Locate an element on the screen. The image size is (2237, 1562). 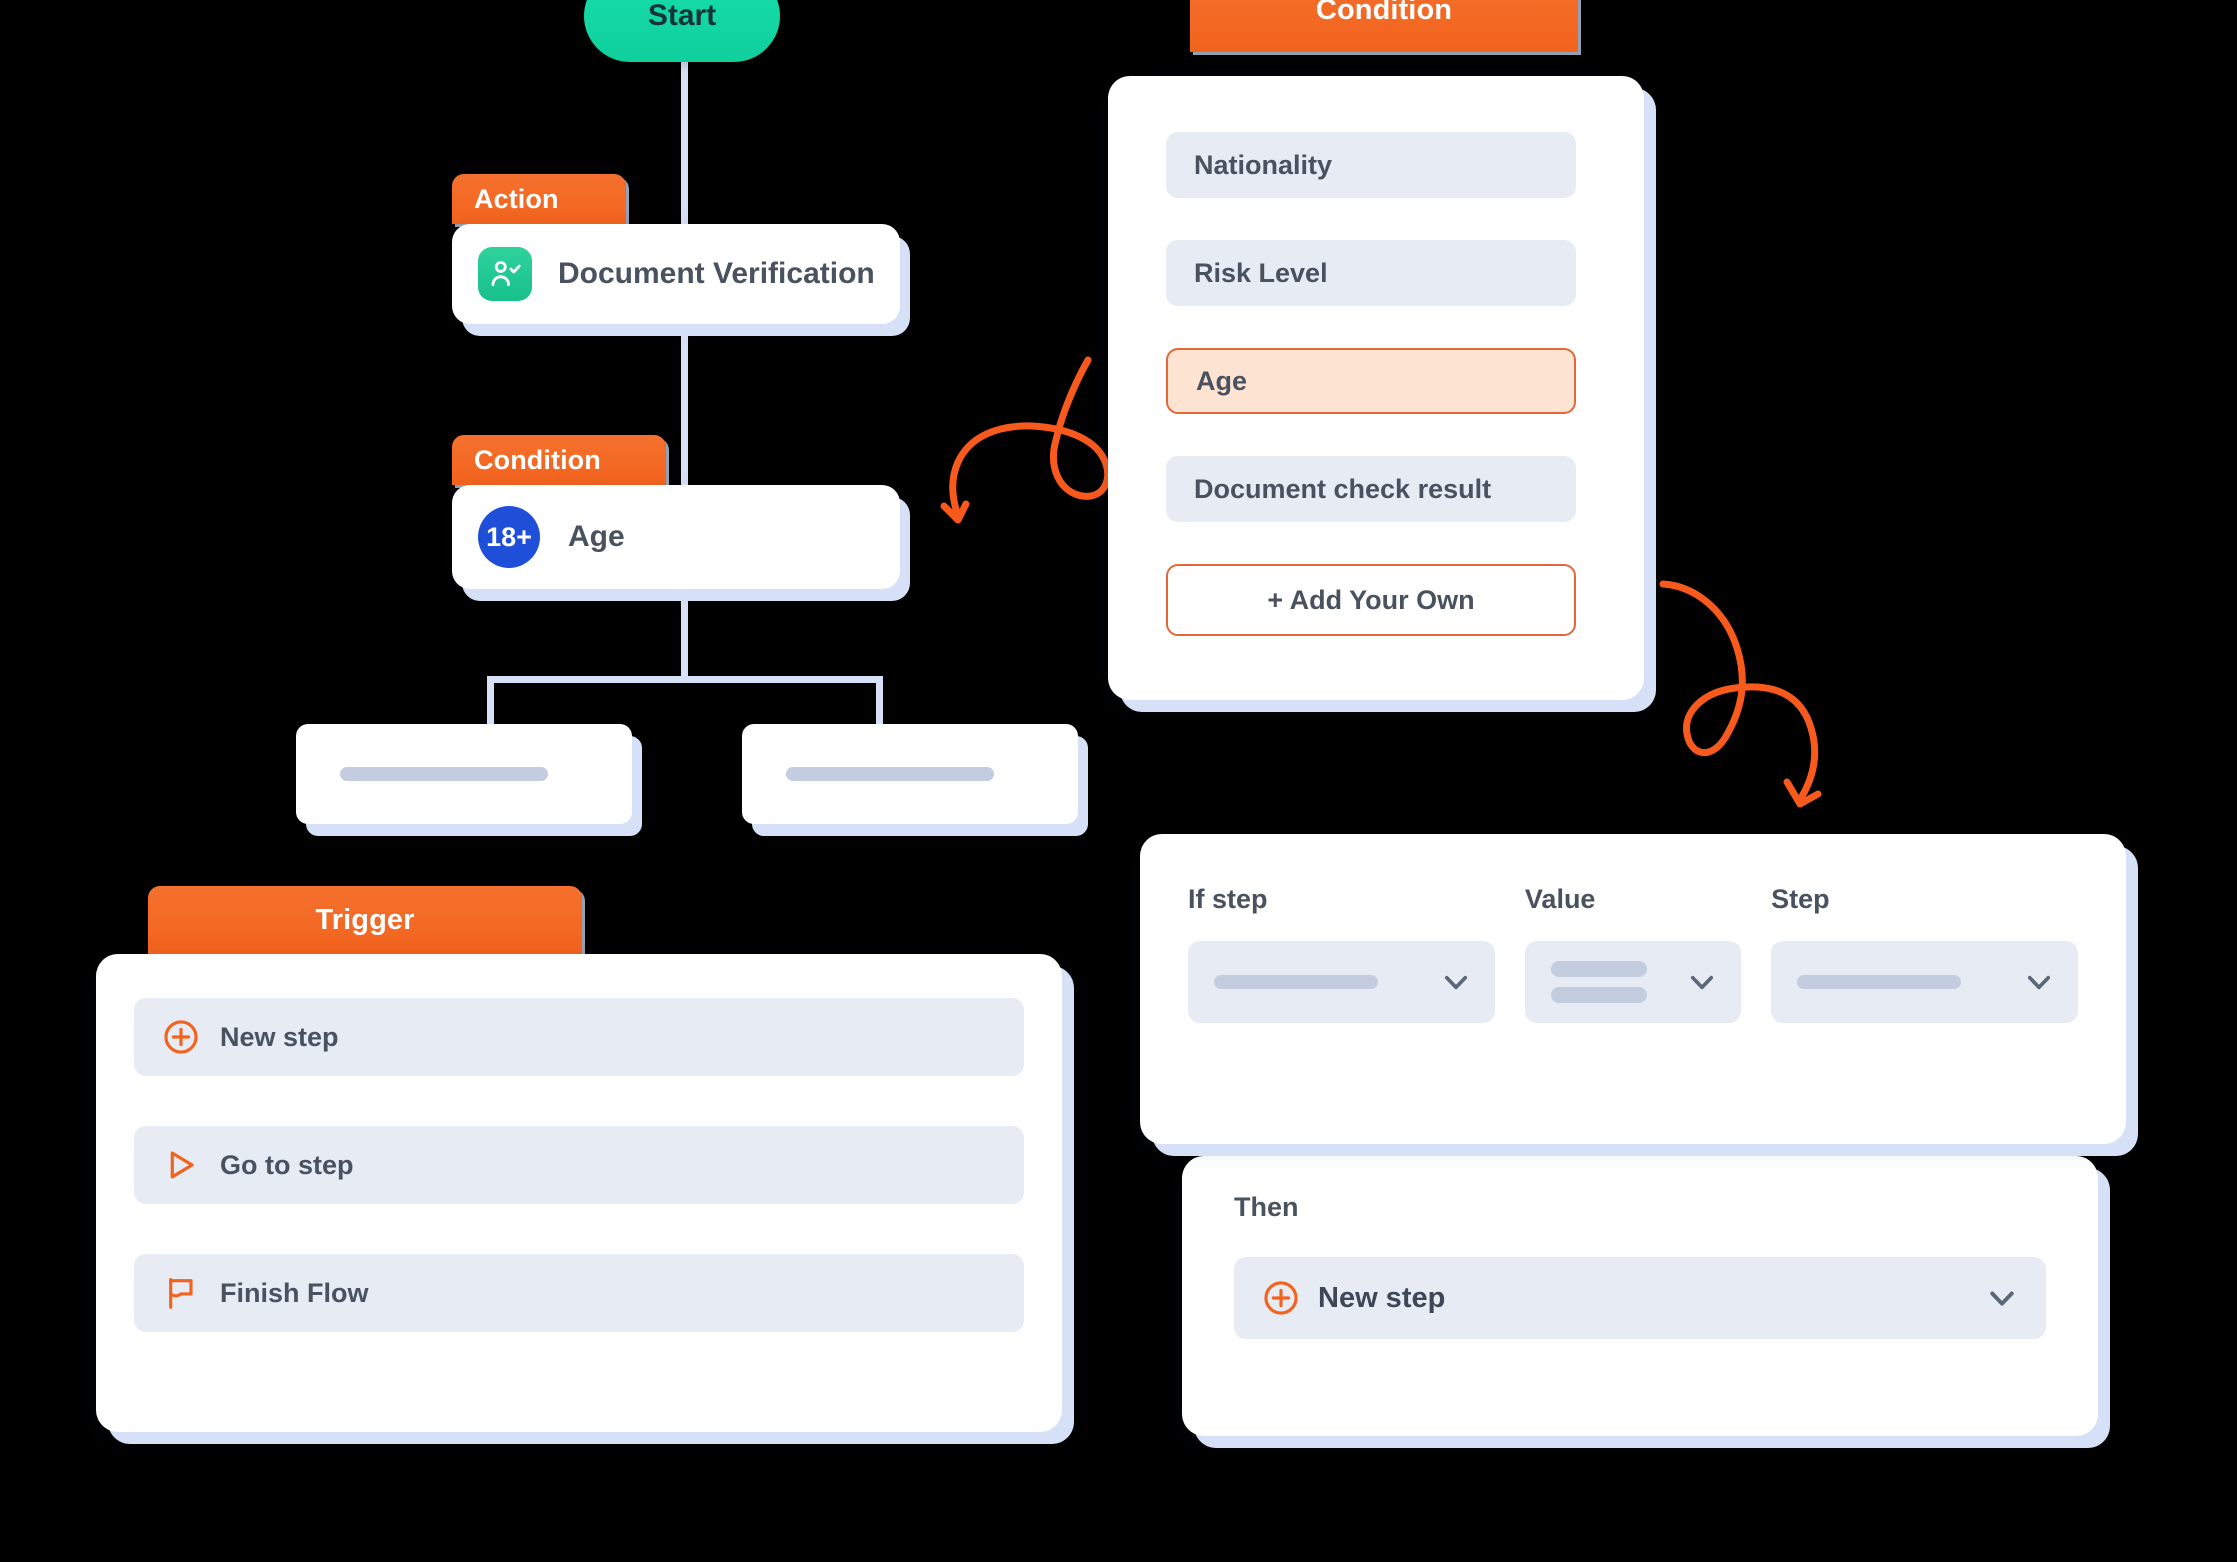
trigger-panel-tab-label: Trigger is located at coordinates (365, 919).